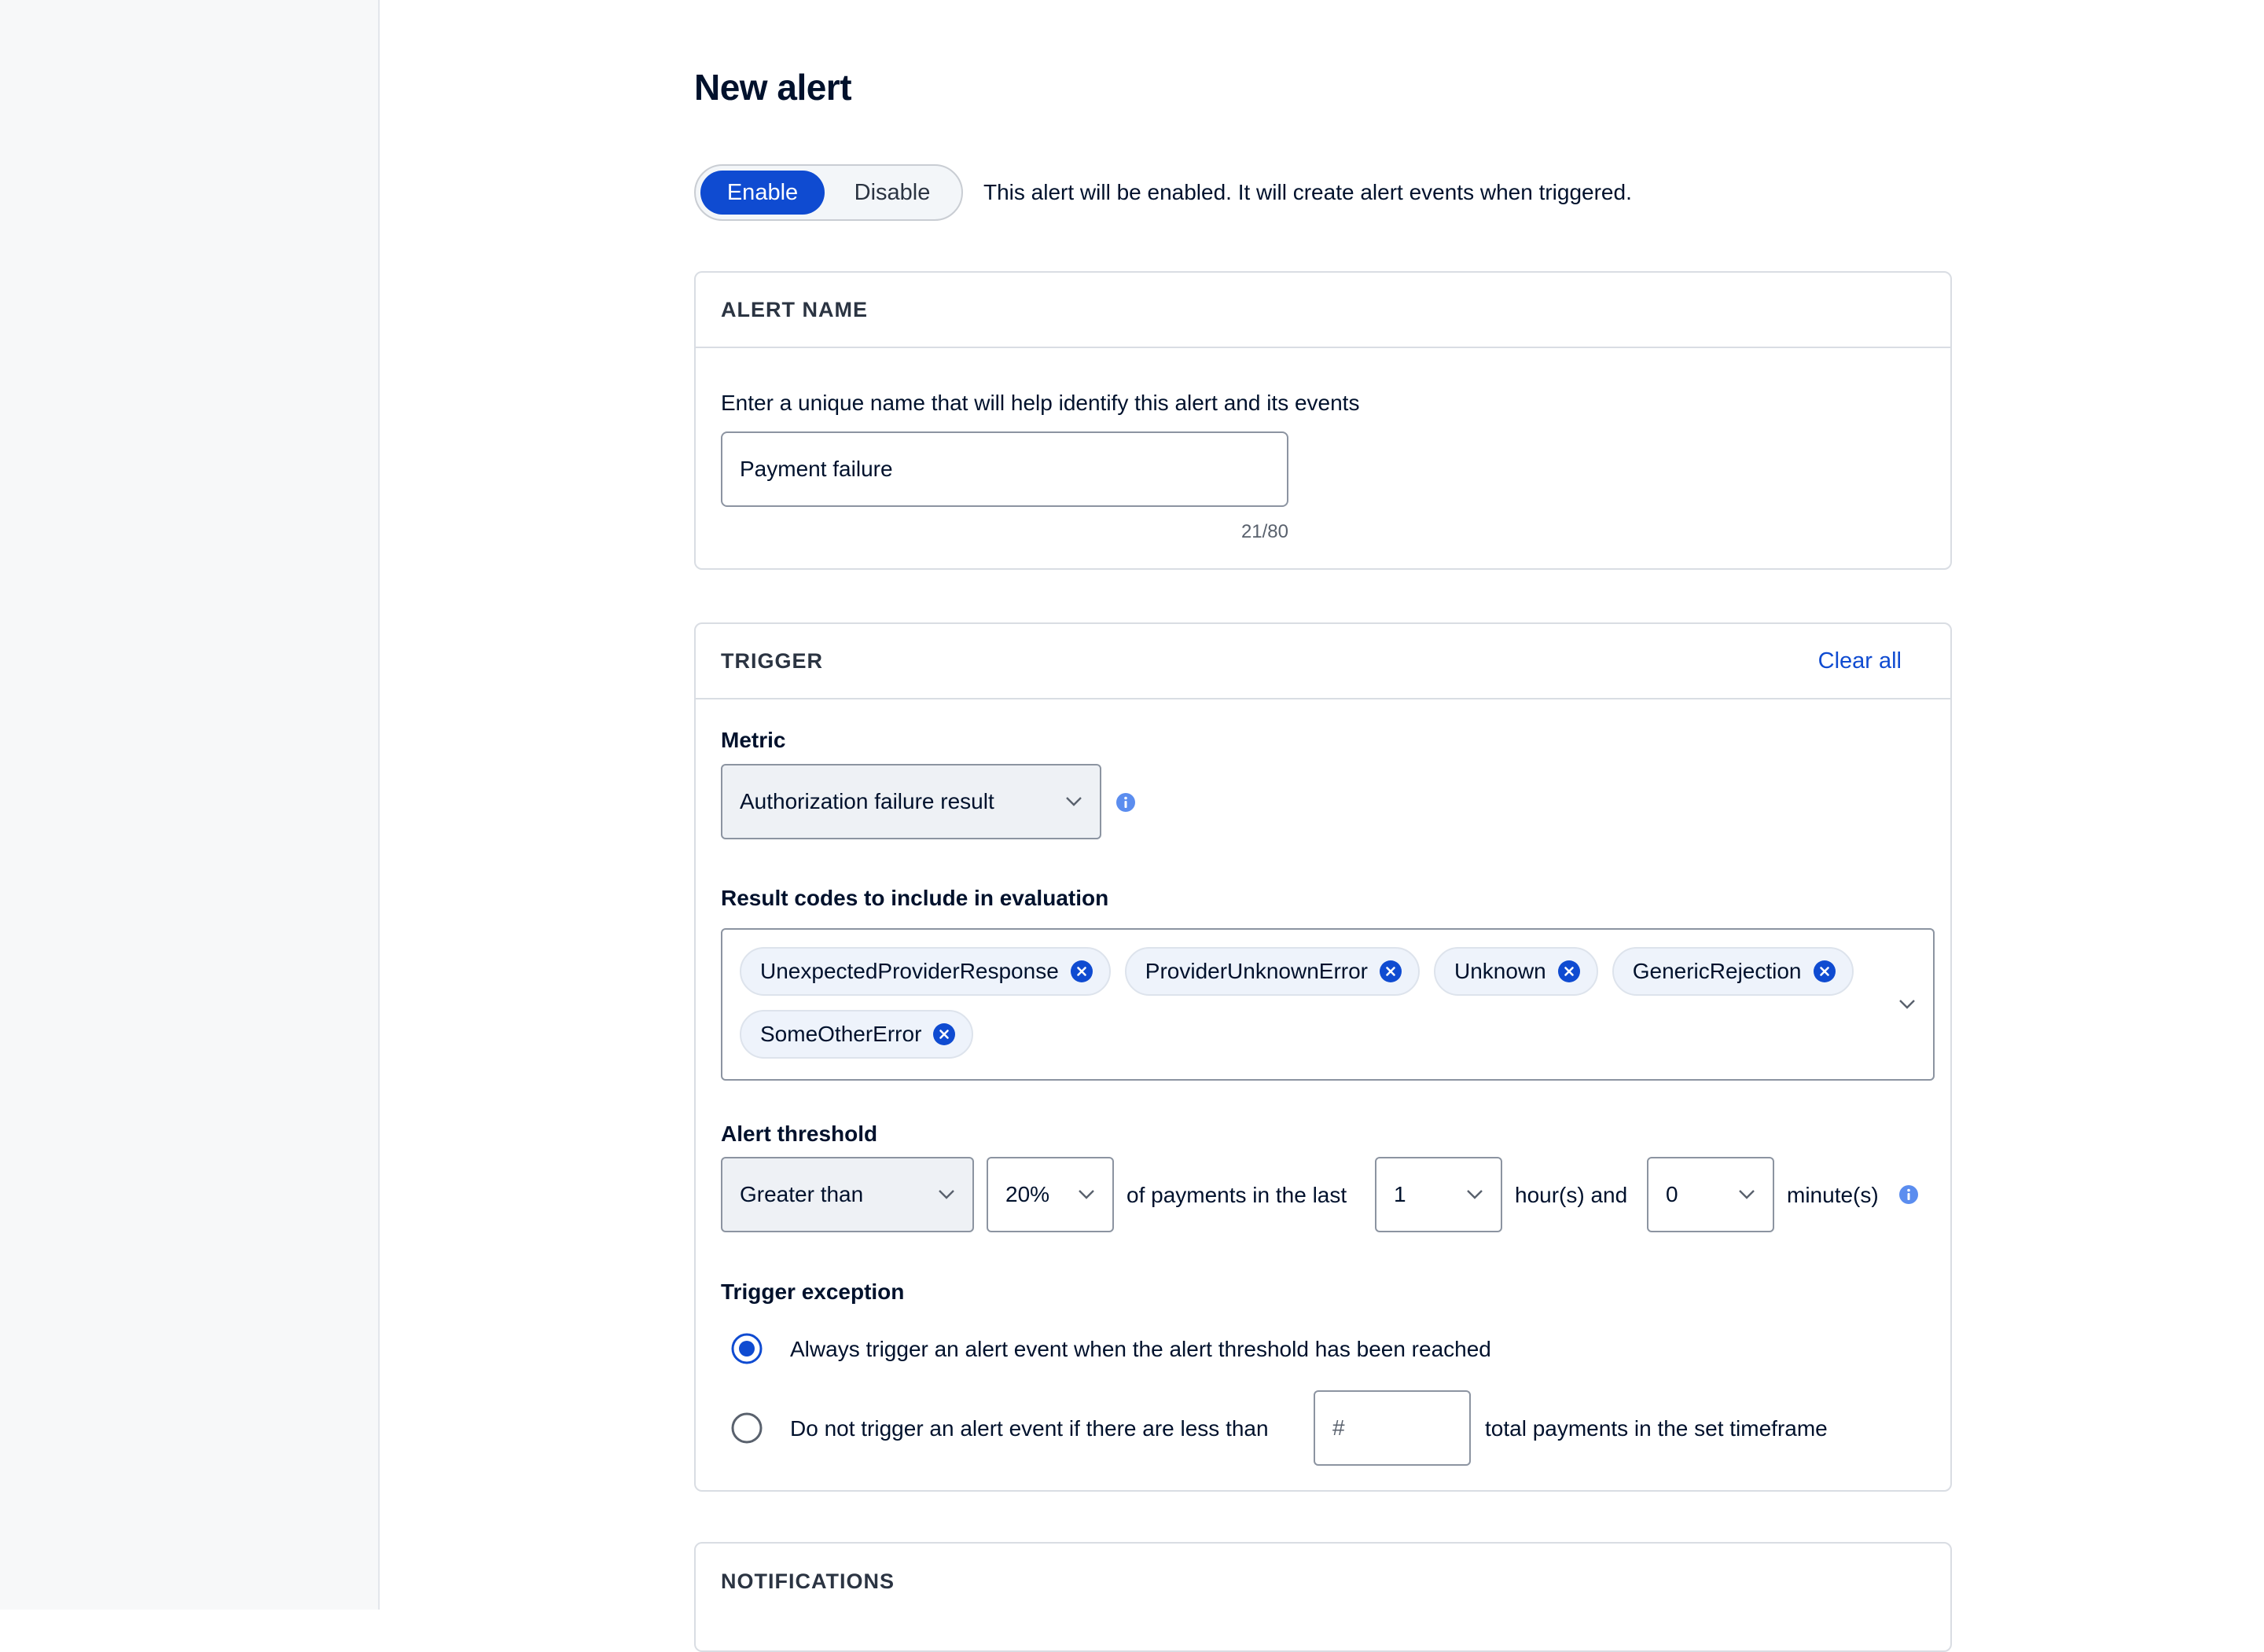  I want to click on exception-option-min-suffix: total payments in the set timeframe, so click(1656, 1429).